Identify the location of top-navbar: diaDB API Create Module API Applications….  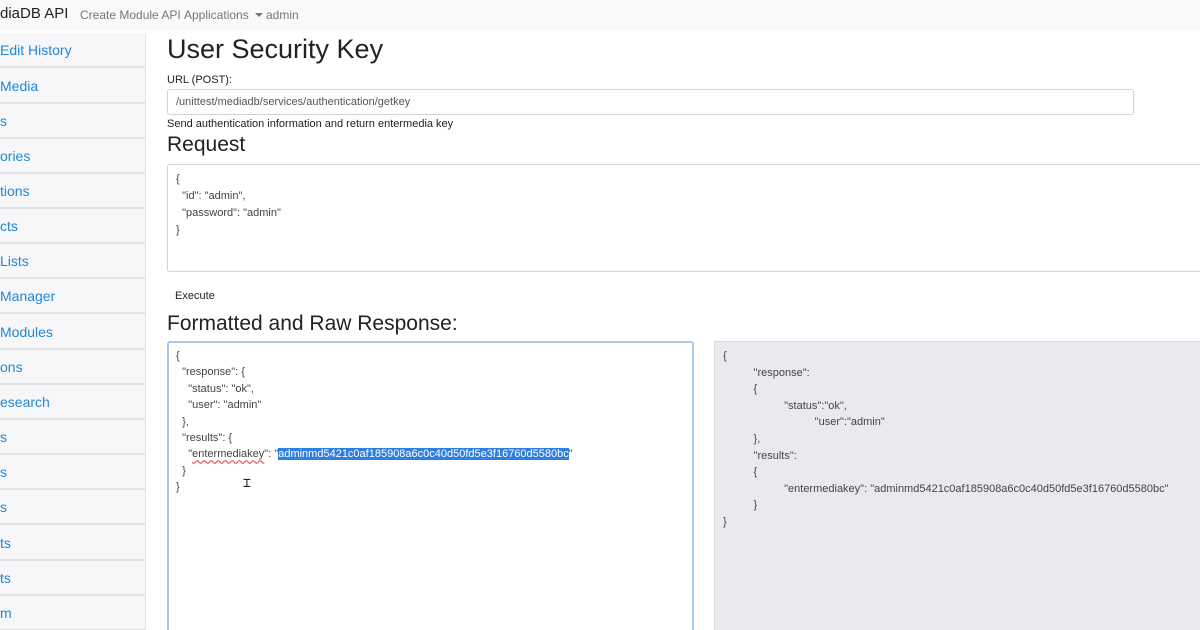
(600, 15).